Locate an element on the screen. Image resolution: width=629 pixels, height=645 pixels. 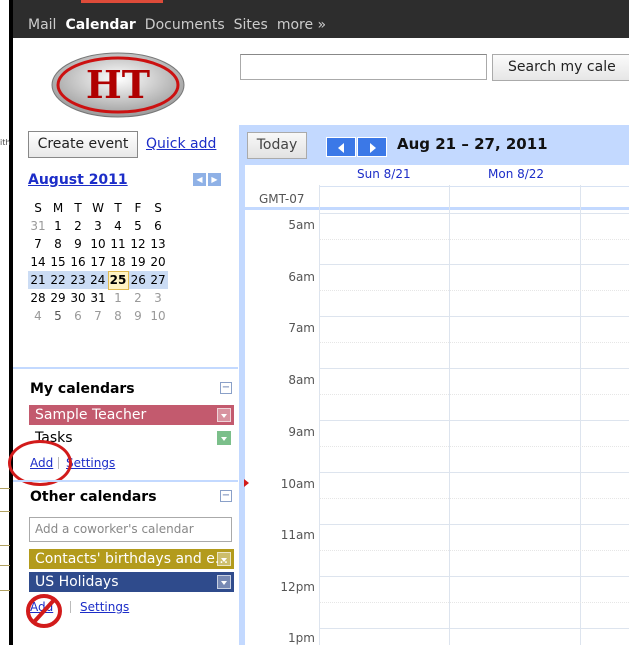
nav-item-calendar: Calendar is located at coordinates (100, 25).